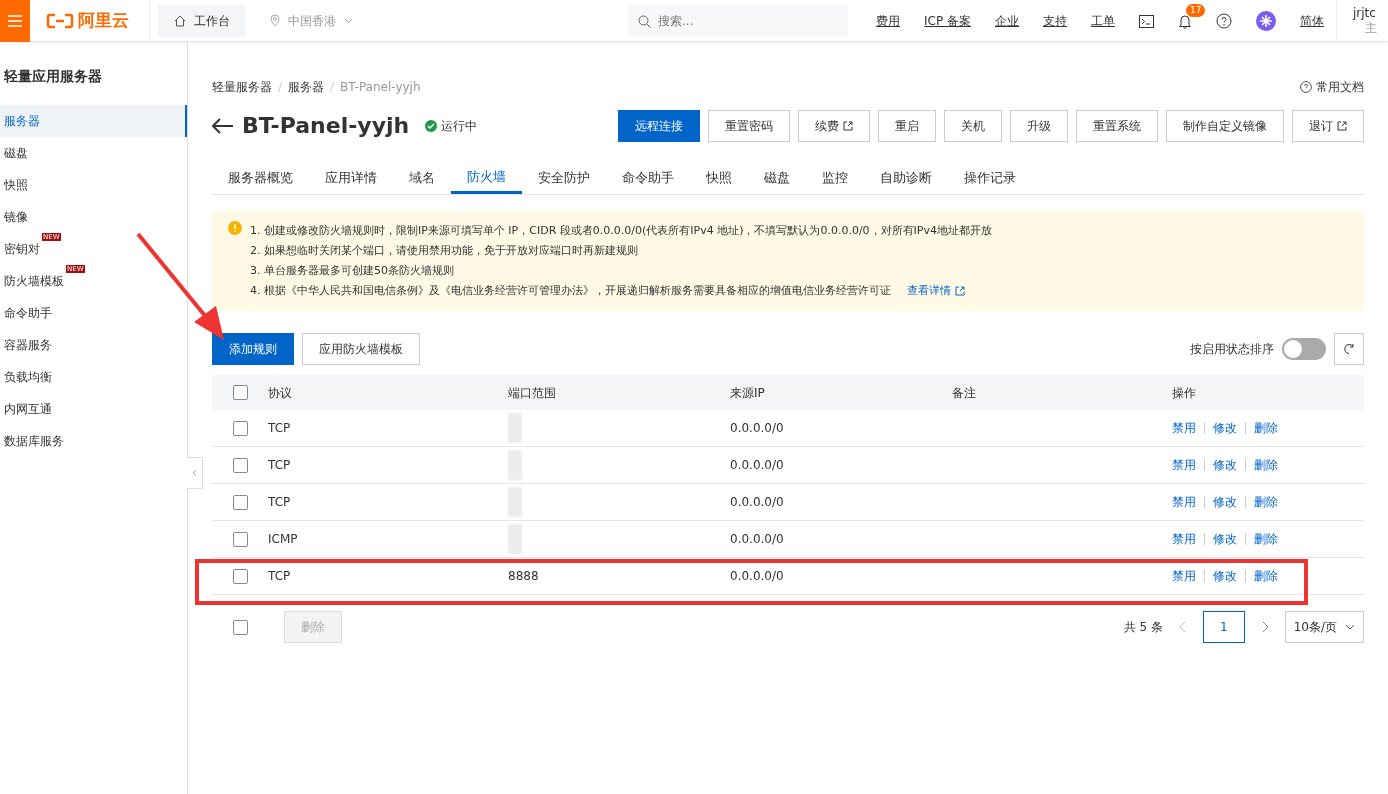  I want to click on action-button: 关机, so click(973, 125).